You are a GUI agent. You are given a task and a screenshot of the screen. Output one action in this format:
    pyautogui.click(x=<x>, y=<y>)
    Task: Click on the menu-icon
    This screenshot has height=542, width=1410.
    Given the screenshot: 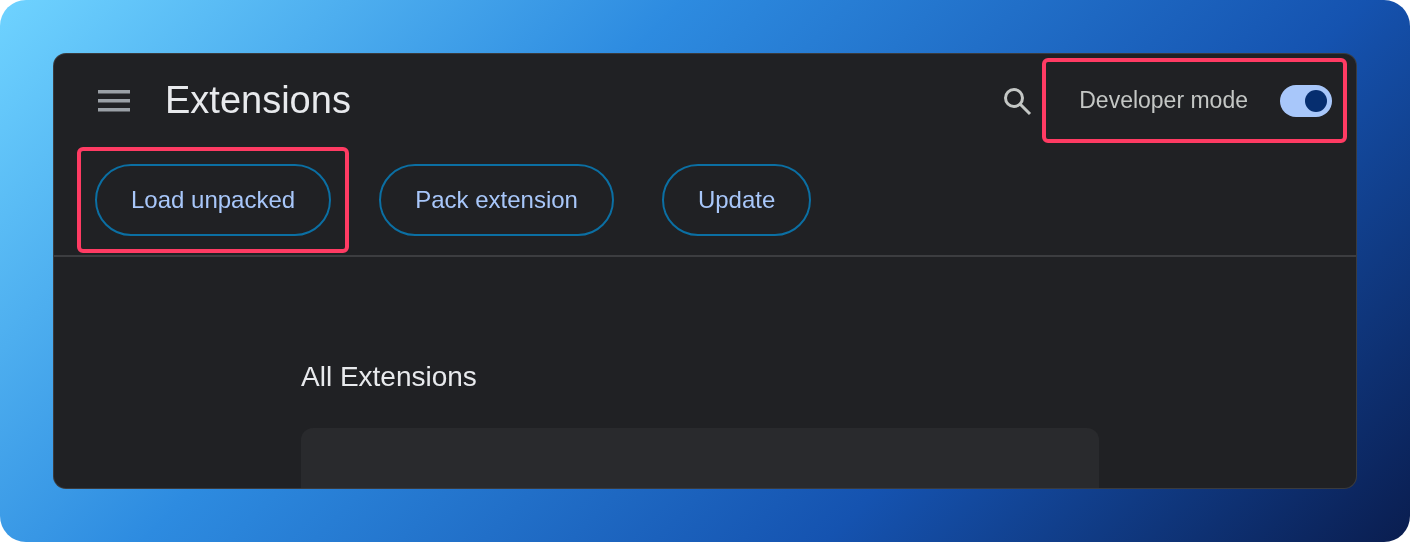 What is the action you would take?
    pyautogui.click(x=114, y=100)
    